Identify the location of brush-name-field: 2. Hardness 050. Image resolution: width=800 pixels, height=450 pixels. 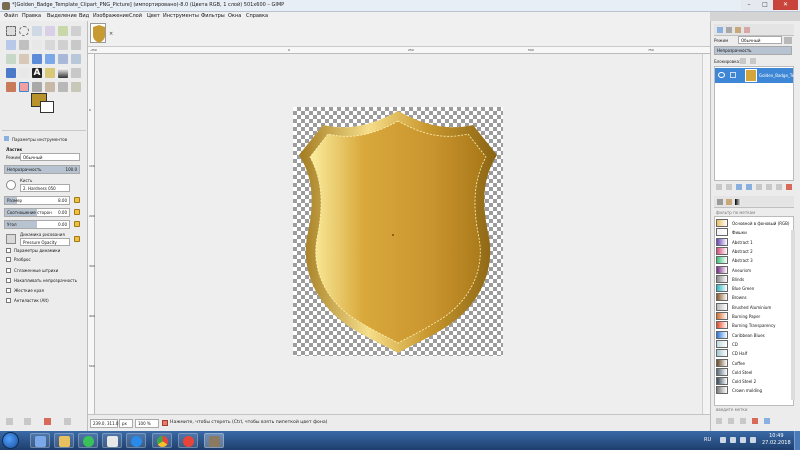
(45, 188).